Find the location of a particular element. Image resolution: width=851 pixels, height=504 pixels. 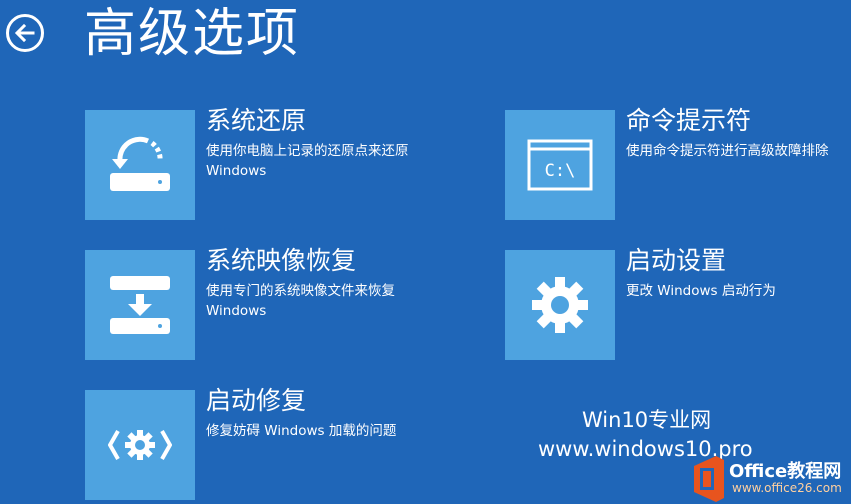

back-arrow-icon is located at coordinates (24, 33).